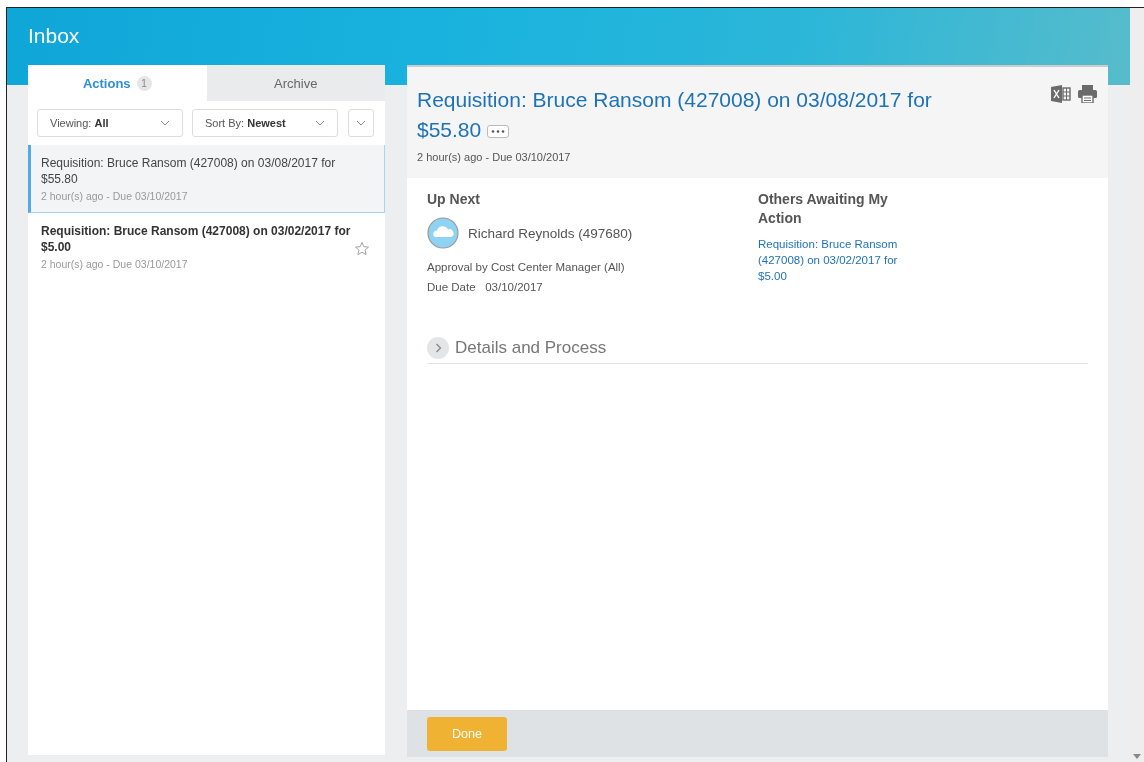 Image resolution: width=1144 pixels, height=762 pixels. What do you see at coordinates (54, 36) in the screenshot?
I see `page-title: Inbox` at bounding box center [54, 36].